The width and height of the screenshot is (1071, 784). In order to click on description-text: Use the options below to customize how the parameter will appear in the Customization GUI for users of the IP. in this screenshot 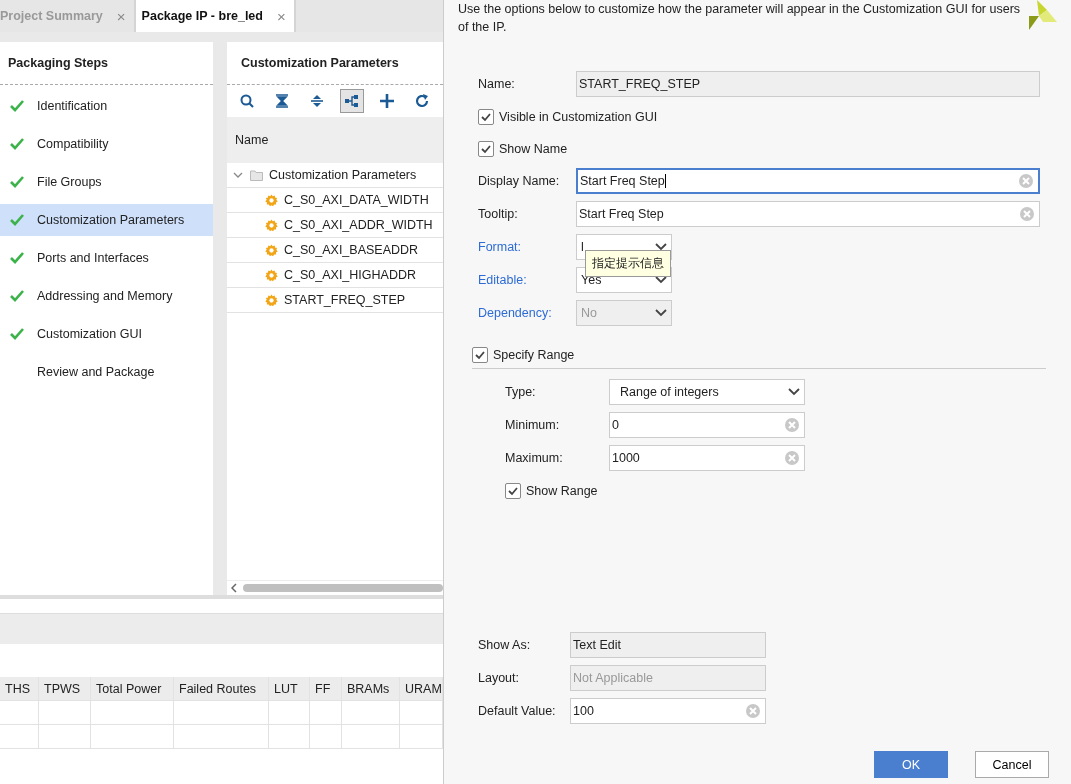, I will do `click(740, 18)`.